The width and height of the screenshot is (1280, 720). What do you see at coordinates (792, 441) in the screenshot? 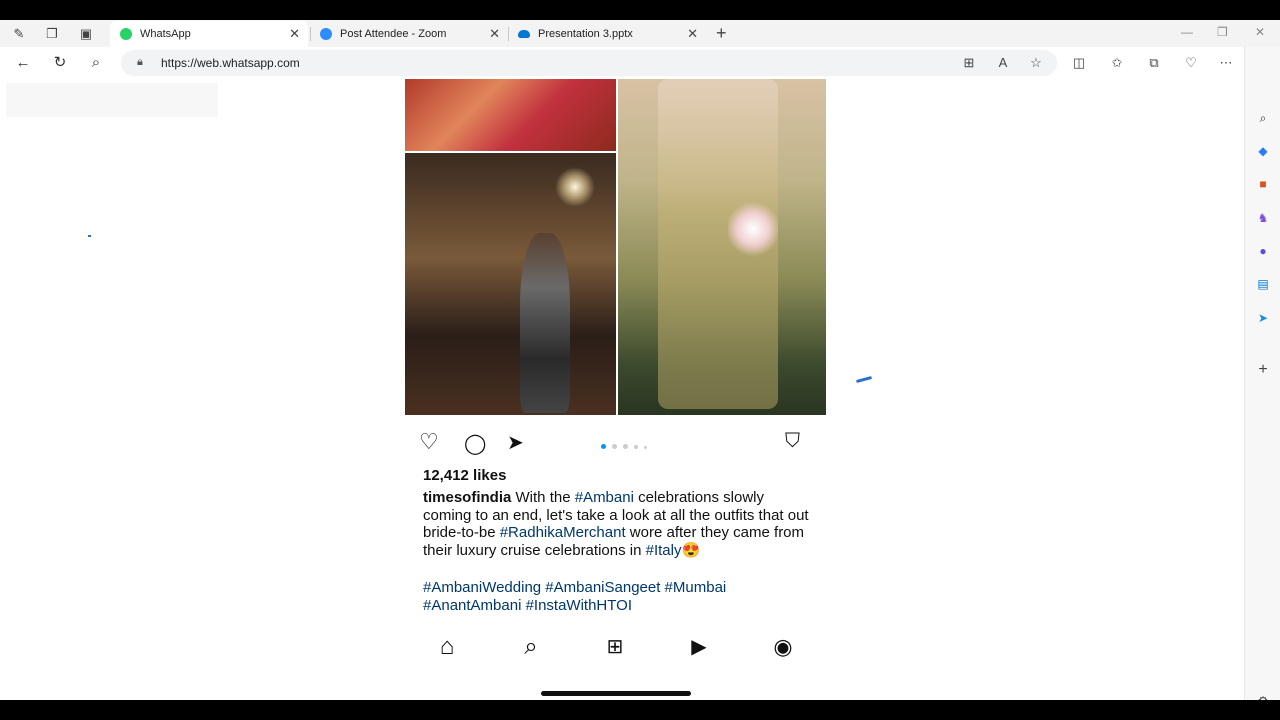
I see `bookmark-icon: ⛉` at bounding box center [792, 441].